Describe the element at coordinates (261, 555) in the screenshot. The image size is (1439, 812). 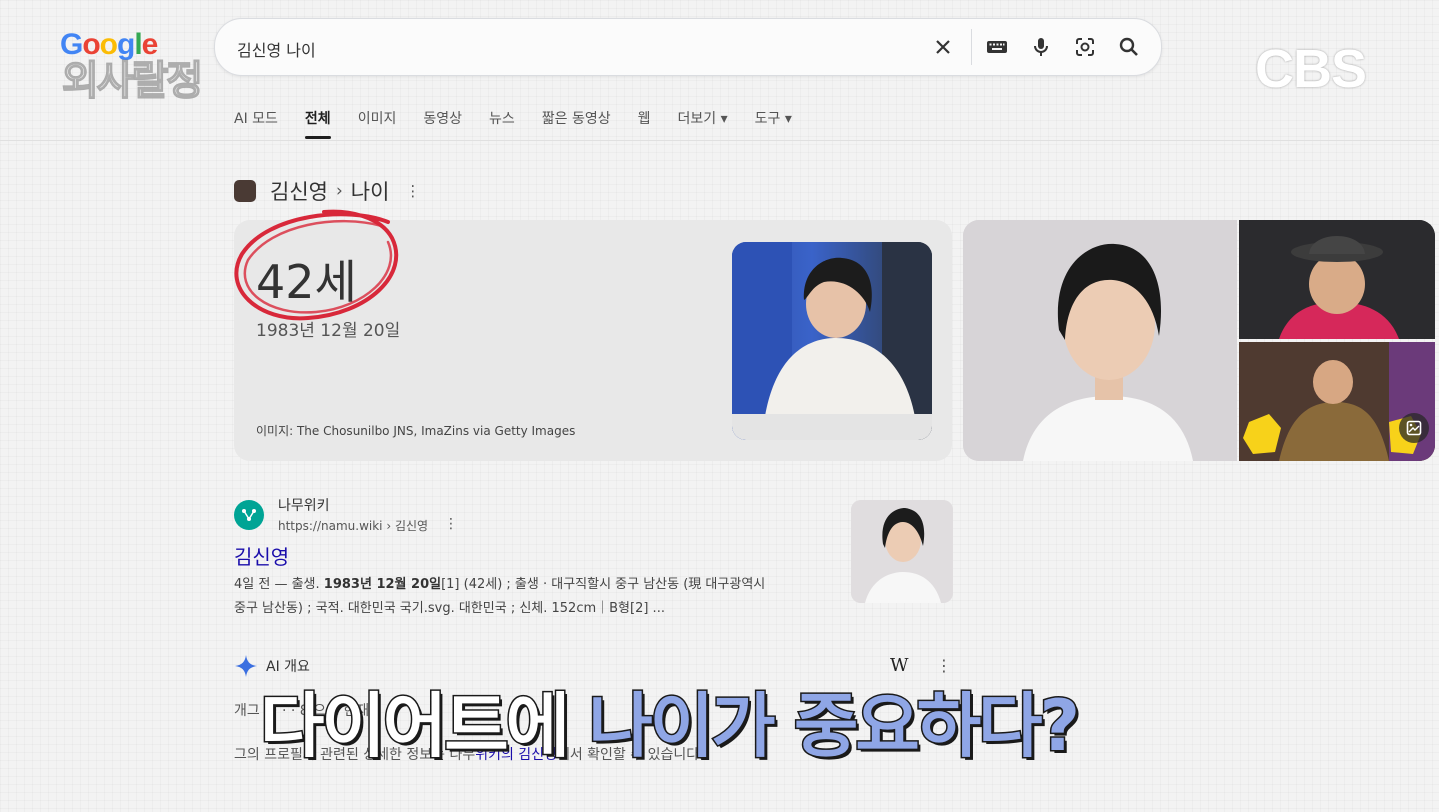
I see `result-title-link: 김신영` at that location.